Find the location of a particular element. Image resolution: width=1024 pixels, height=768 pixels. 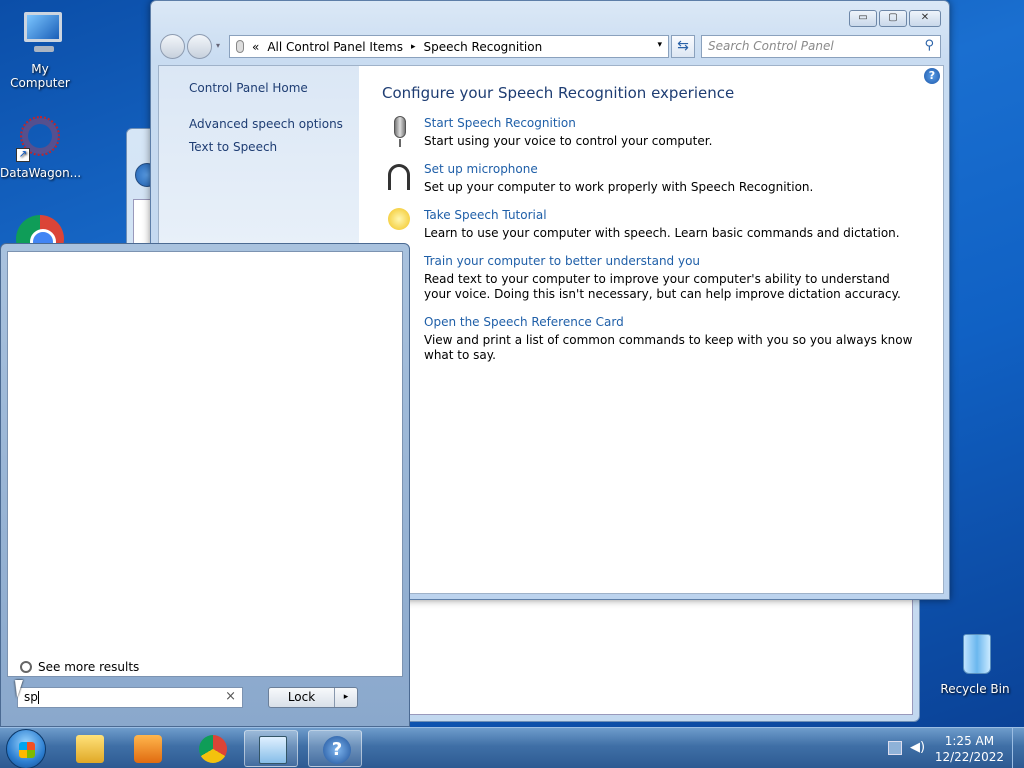

taskbar-chrome is located at coordinates (212, 748).